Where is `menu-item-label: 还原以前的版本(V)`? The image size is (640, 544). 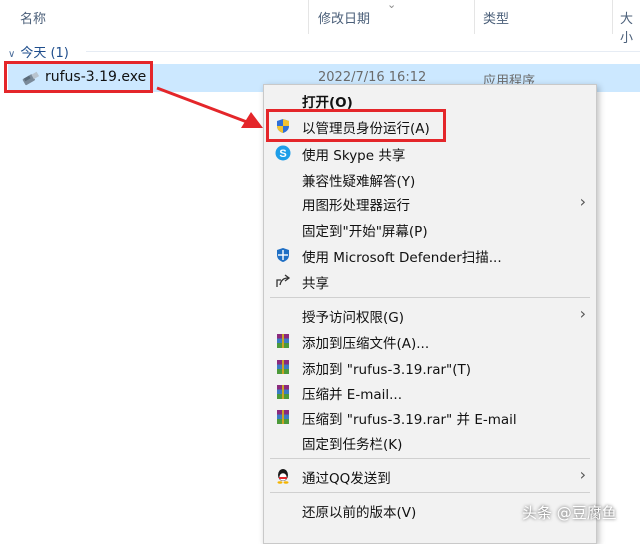
menu-item-label: 还原以前的版本(V) is located at coordinates (359, 513).